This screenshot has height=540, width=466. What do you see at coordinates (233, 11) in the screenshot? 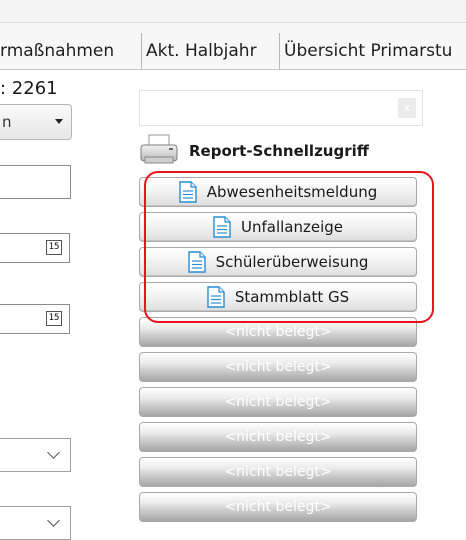
I see `window-top-strip` at bounding box center [233, 11].